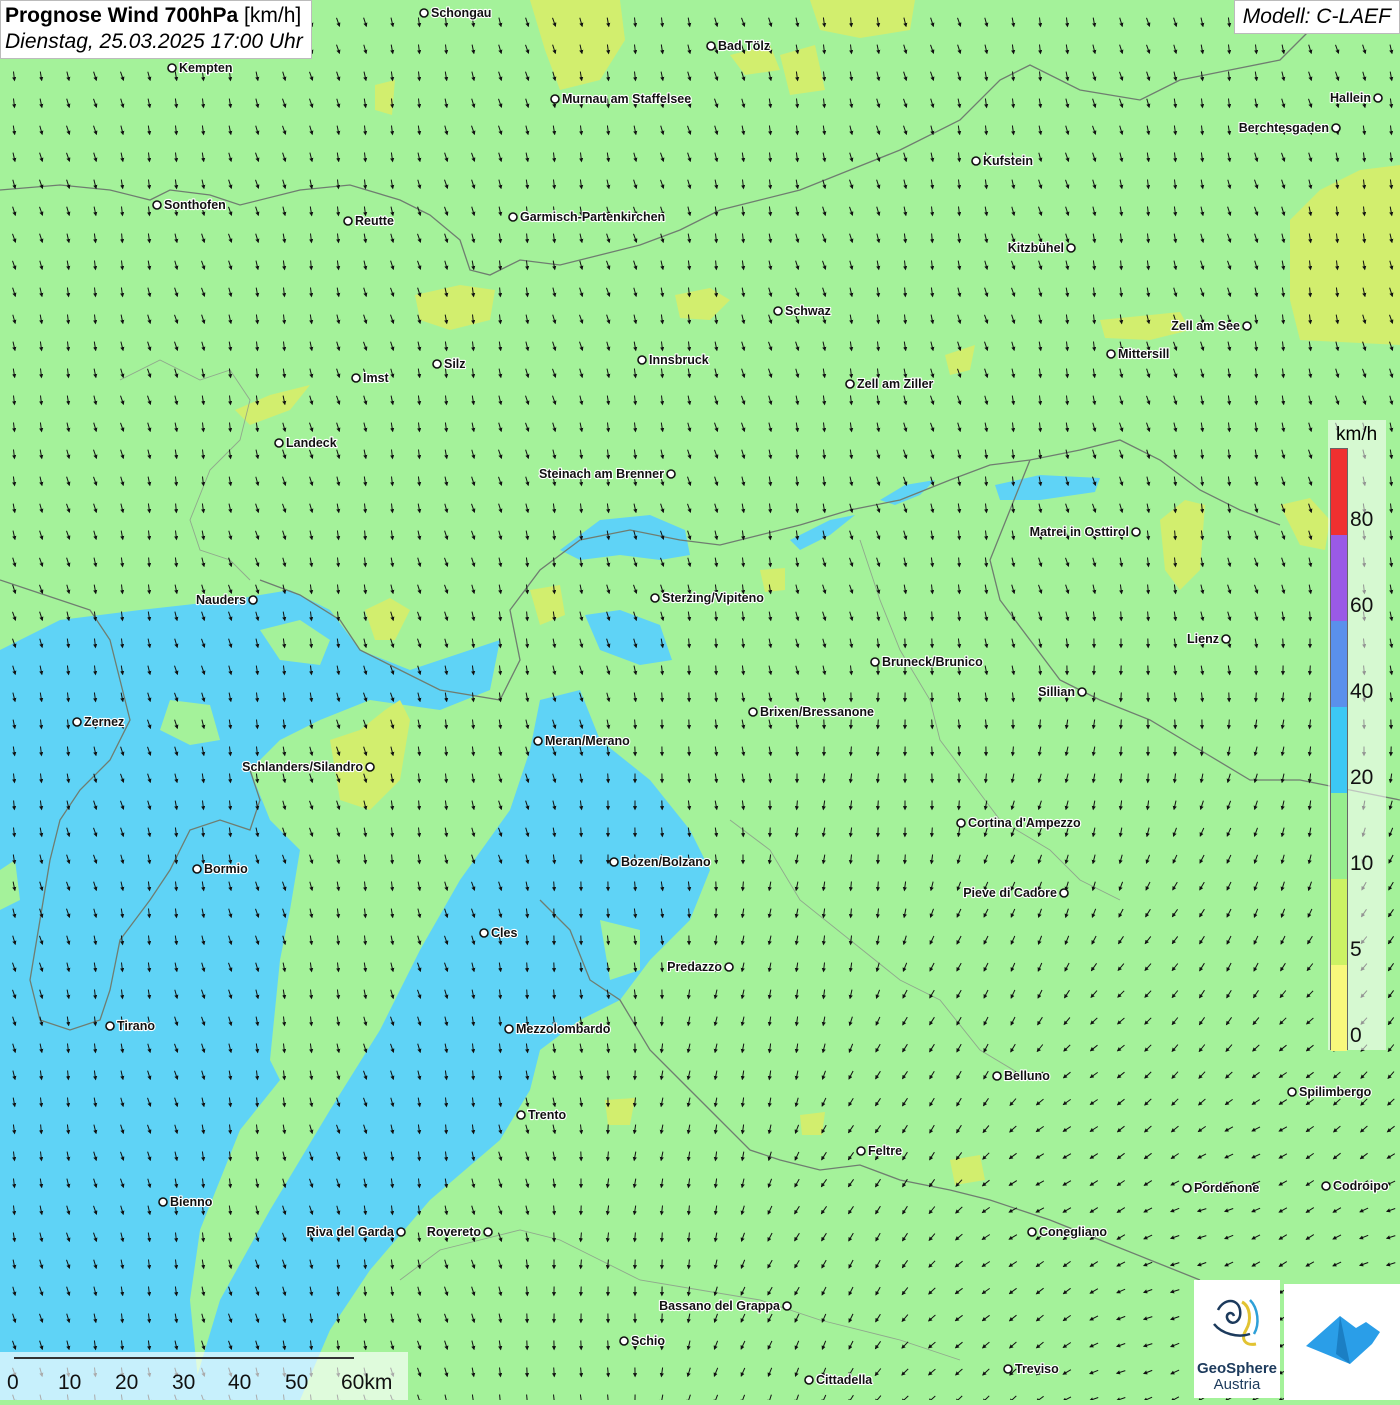  I want to click on city-label: Schongau, so click(461, 13).